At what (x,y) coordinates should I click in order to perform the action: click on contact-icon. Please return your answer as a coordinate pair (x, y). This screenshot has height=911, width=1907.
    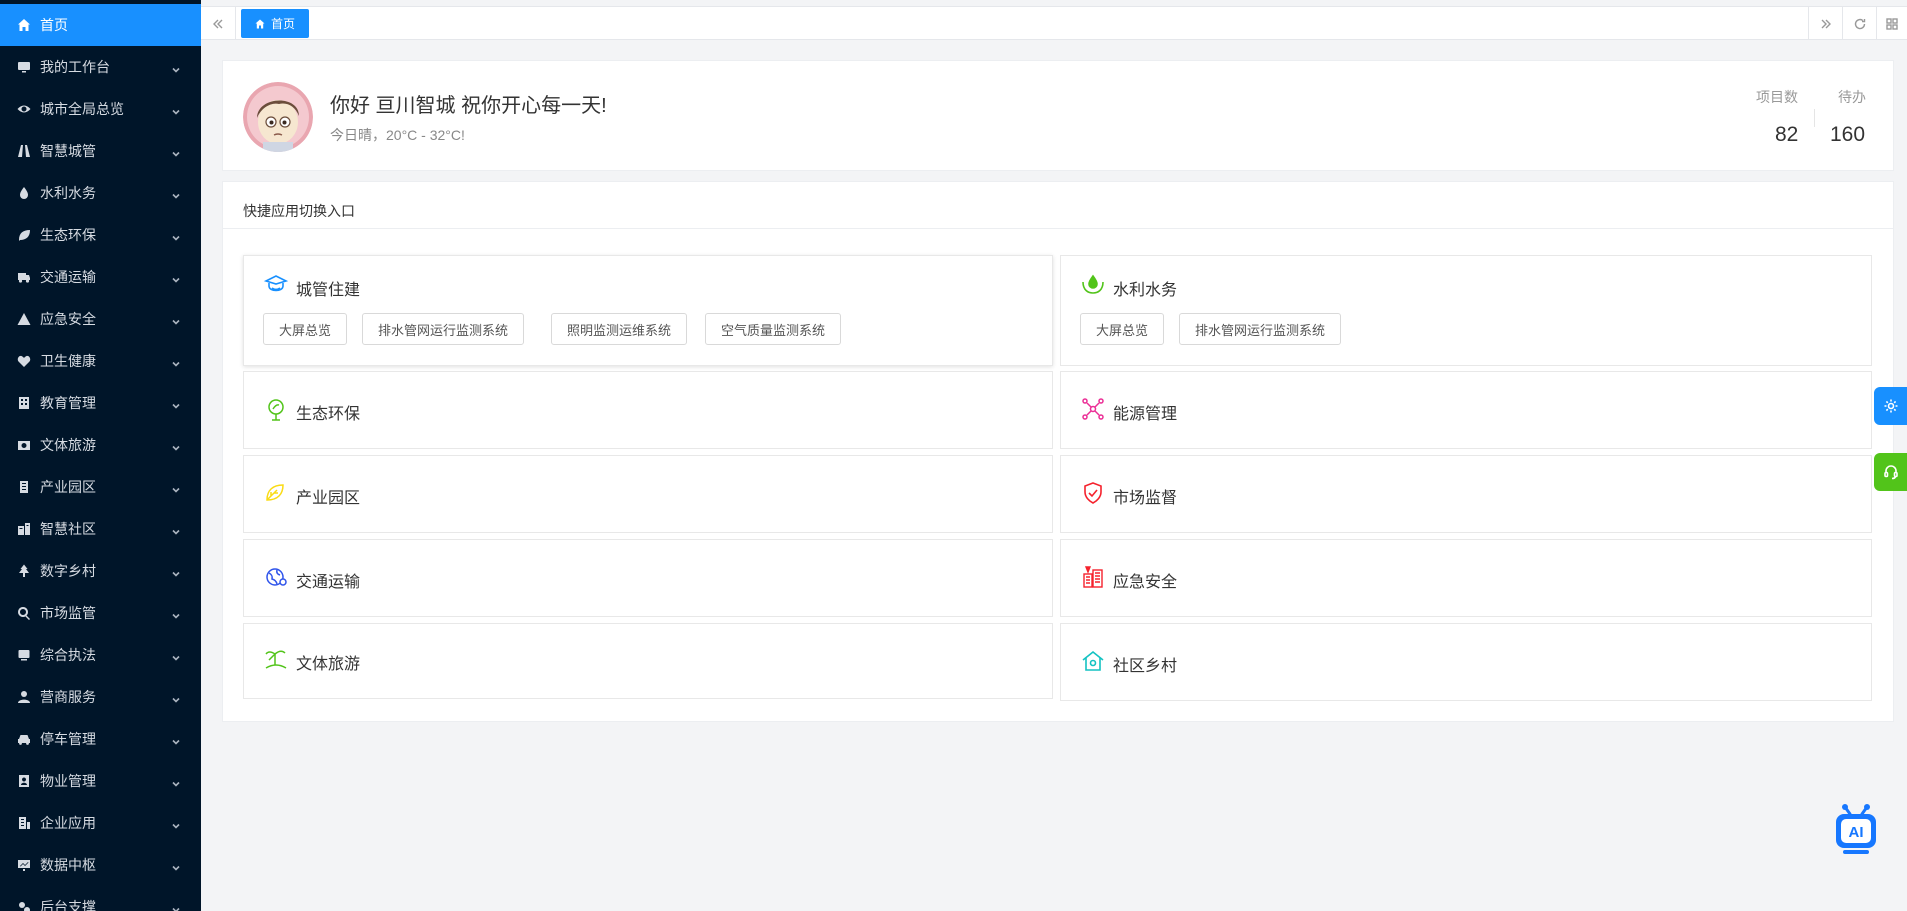
    Looking at the image, I should click on (24, 781).